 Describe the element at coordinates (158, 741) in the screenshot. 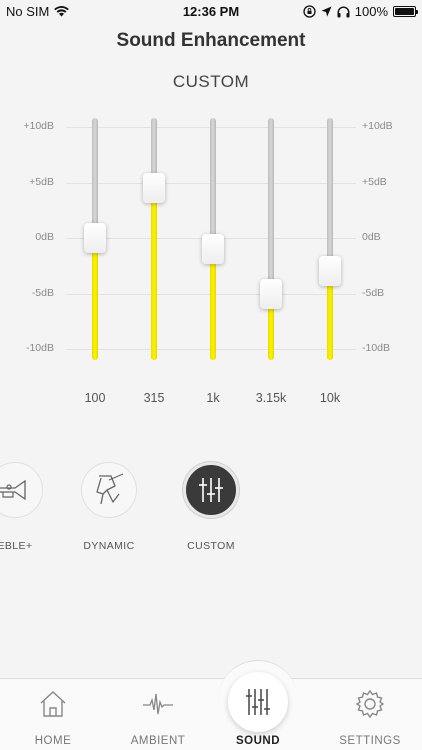

I see `tab-label: AMBIENT` at that location.